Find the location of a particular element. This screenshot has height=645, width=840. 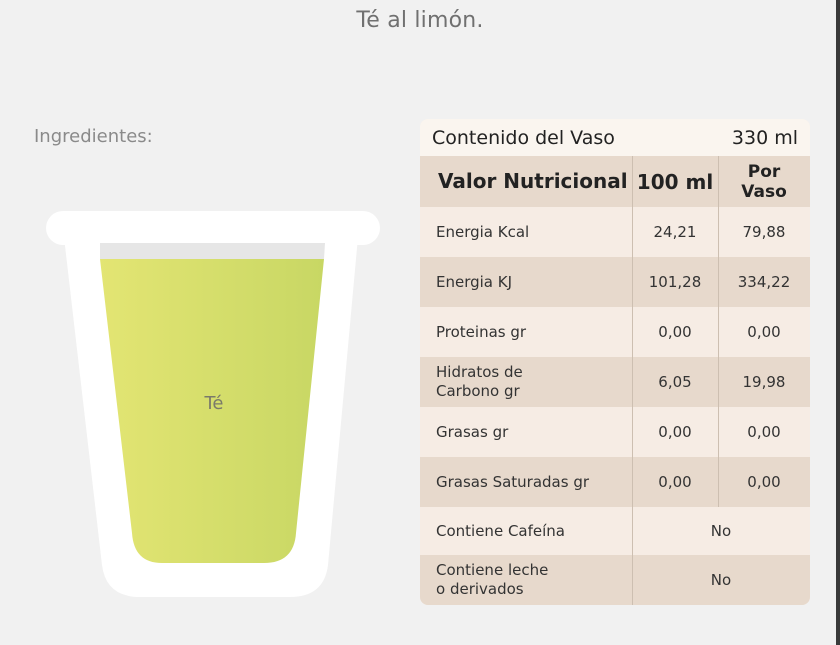

header-nutrient: Valor Nutricional is located at coordinates (533, 181).